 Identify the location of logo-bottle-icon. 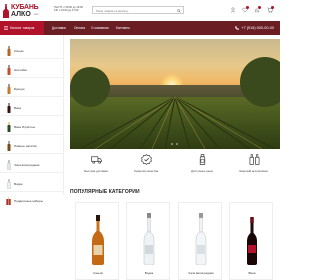
(6, 11).